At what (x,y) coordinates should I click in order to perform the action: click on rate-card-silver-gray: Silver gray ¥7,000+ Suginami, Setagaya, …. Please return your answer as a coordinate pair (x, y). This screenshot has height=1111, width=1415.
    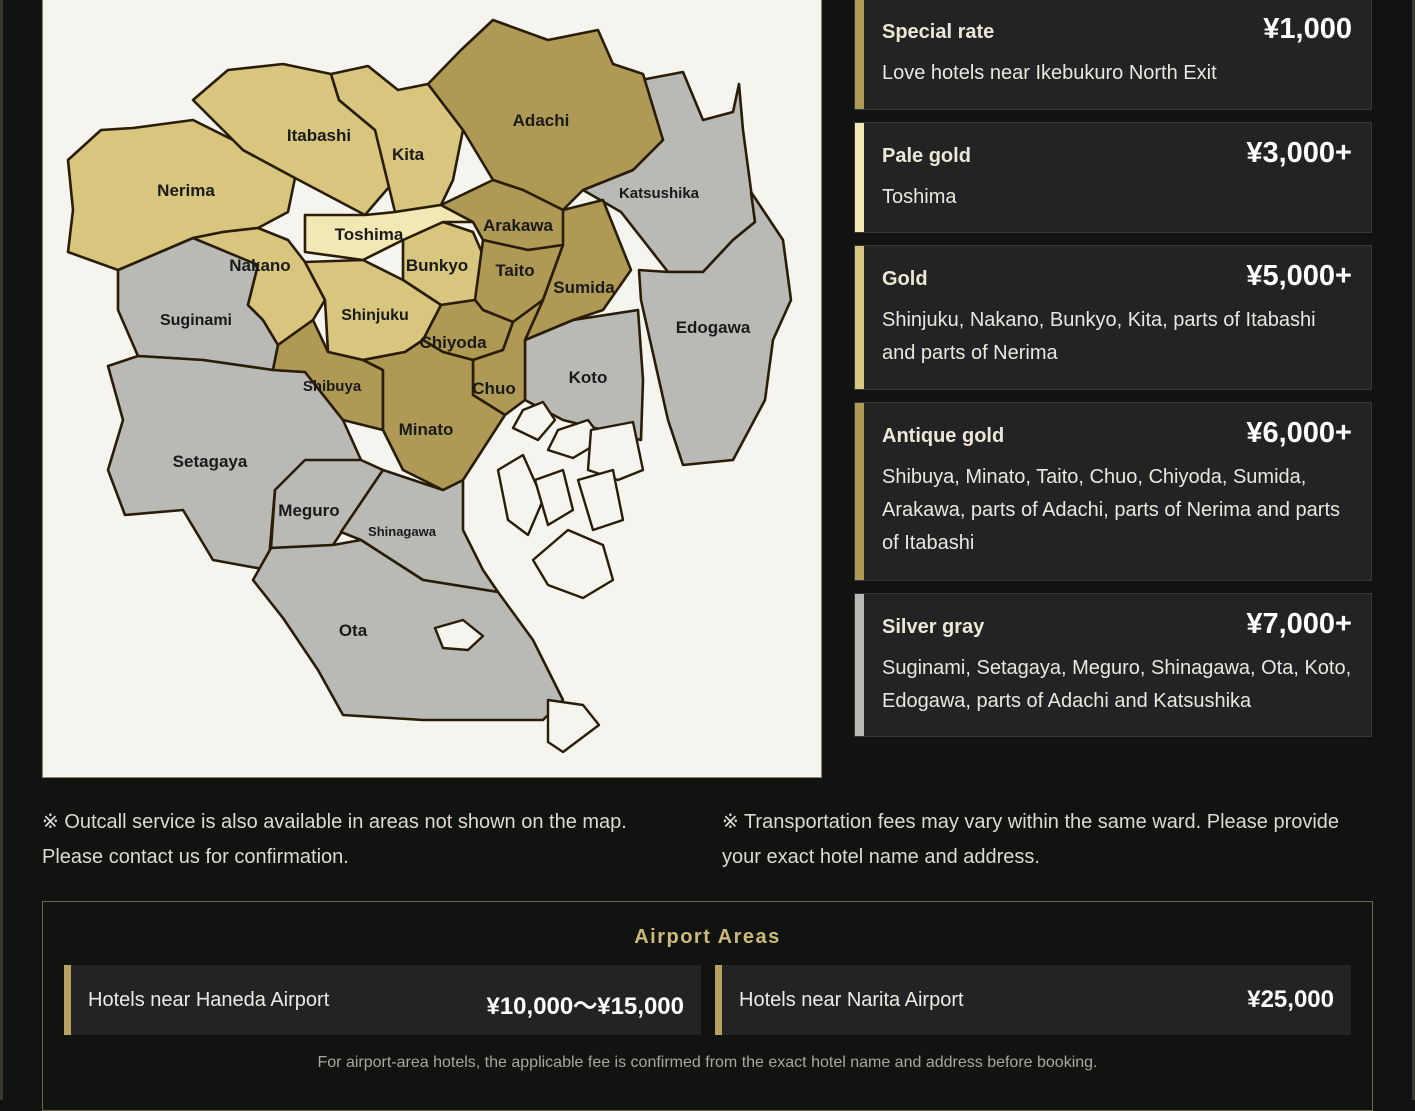
    Looking at the image, I should click on (1113, 665).